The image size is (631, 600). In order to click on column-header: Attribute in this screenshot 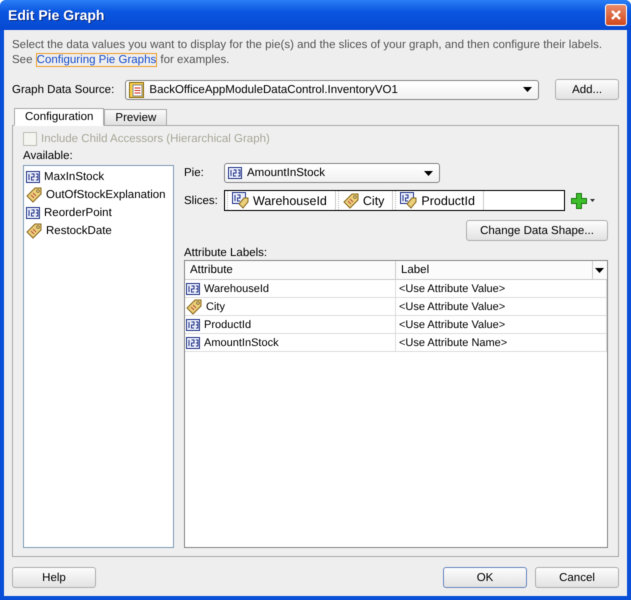, I will do `click(290, 270)`.